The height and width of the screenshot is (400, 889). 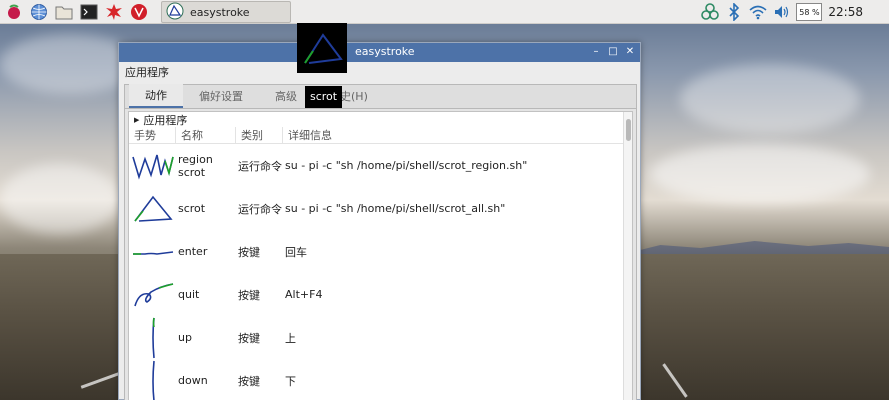 I want to click on volume-icon, so click(x=782, y=12).